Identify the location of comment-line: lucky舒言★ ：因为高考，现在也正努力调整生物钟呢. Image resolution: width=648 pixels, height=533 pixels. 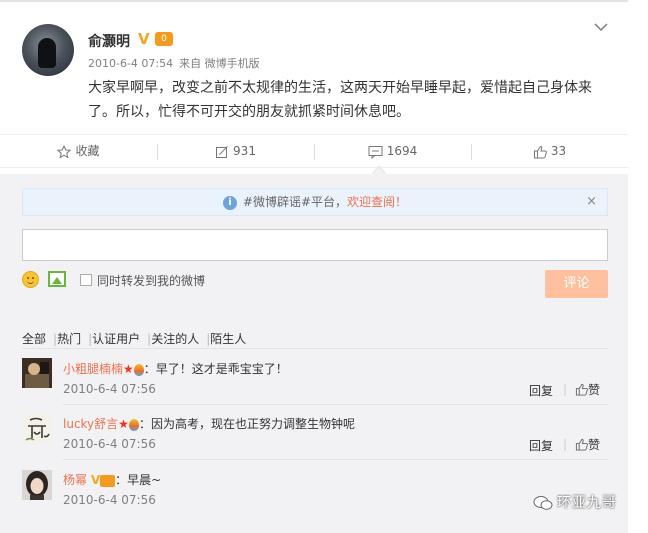
(209, 423).